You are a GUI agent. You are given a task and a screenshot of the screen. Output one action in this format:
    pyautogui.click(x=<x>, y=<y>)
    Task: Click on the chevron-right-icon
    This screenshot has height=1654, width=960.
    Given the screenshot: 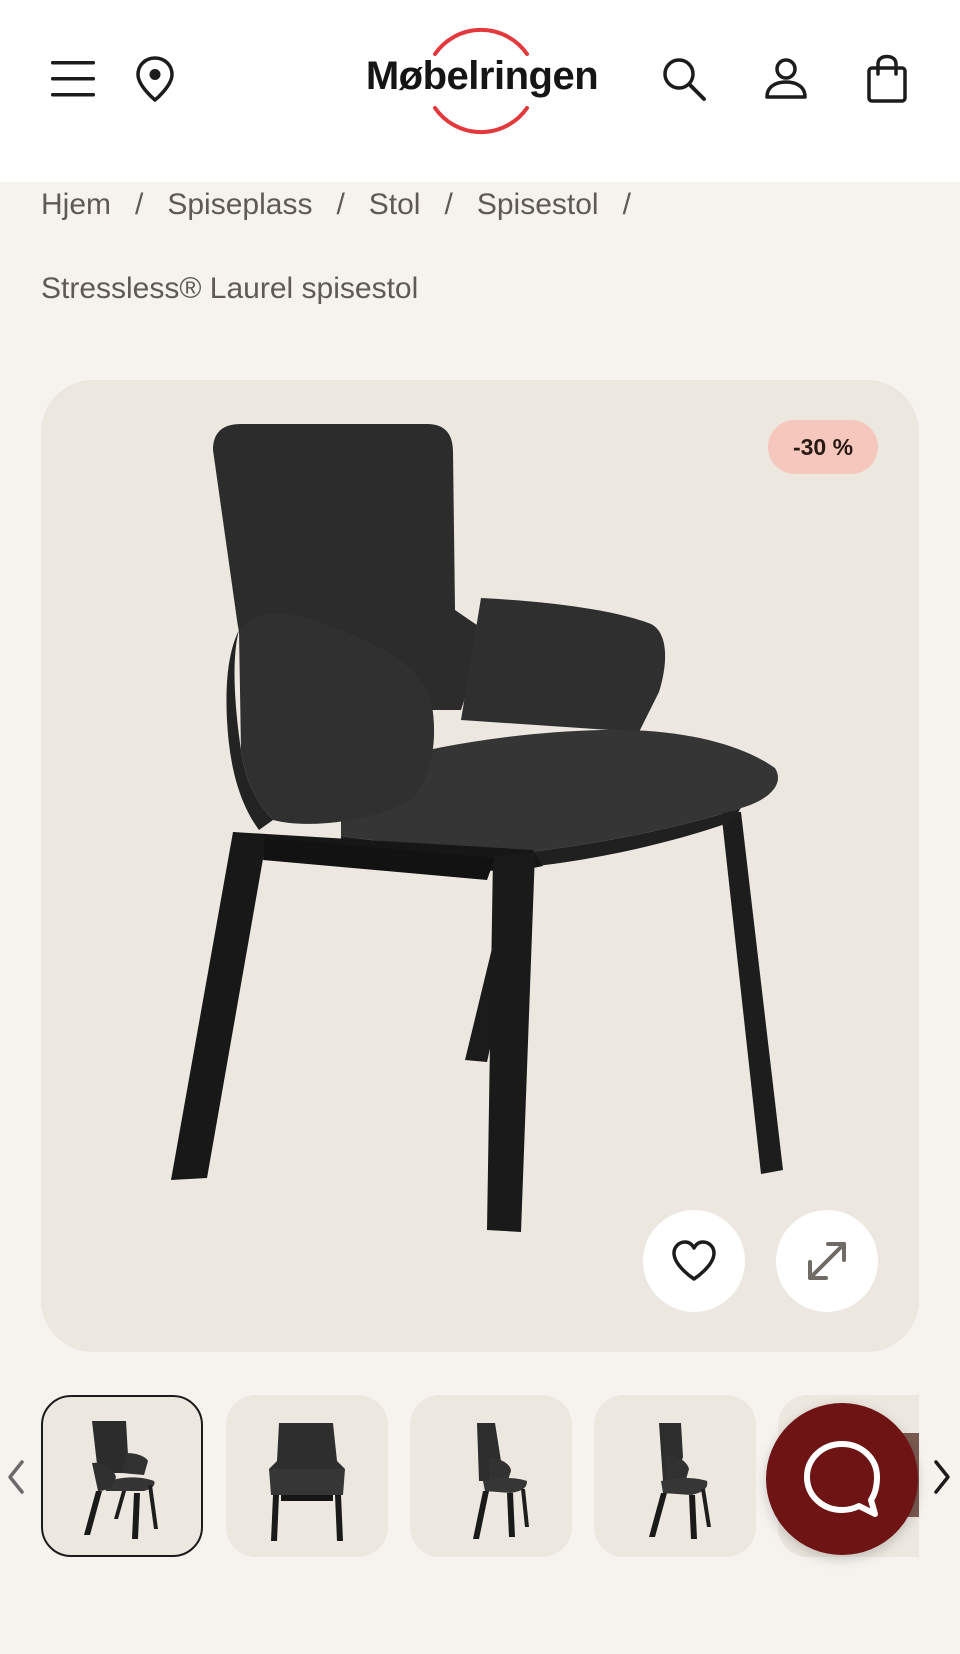 What is the action you would take?
    pyautogui.click(x=942, y=1477)
    